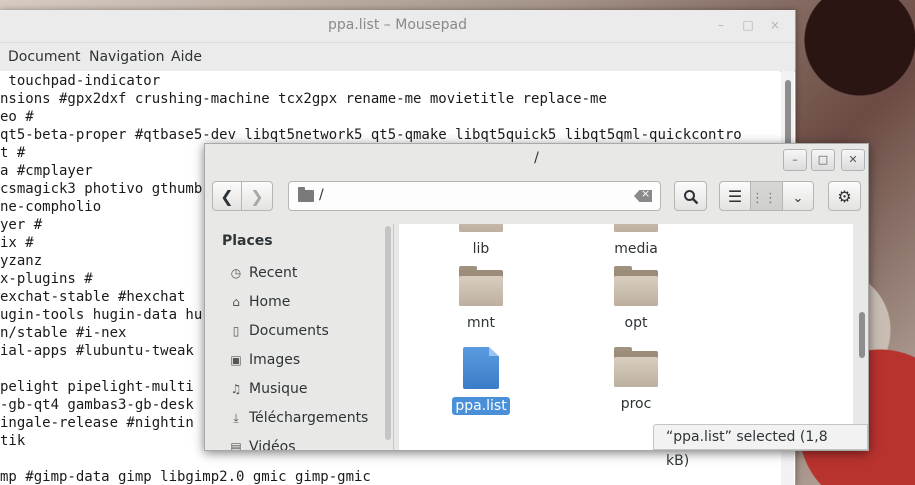  Describe the element at coordinates (80, 81) in the screenshot. I see `text-line: touchpad-indicator` at that location.